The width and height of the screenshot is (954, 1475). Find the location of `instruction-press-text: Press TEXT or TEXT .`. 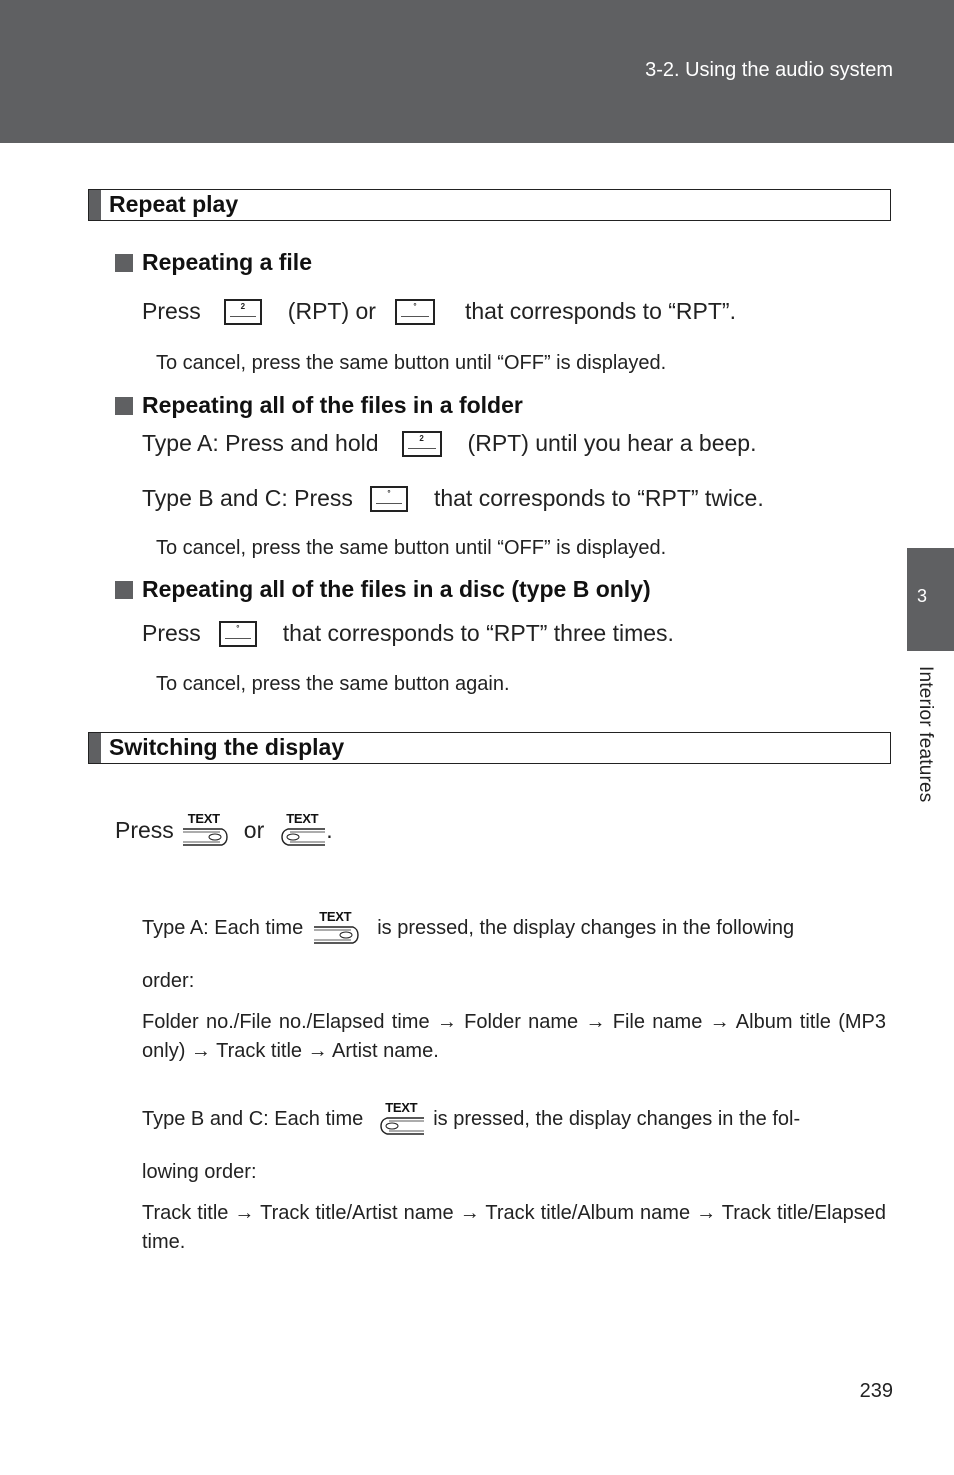

instruction-press-text: Press TEXT or TEXT . is located at coordinates (224, 830).